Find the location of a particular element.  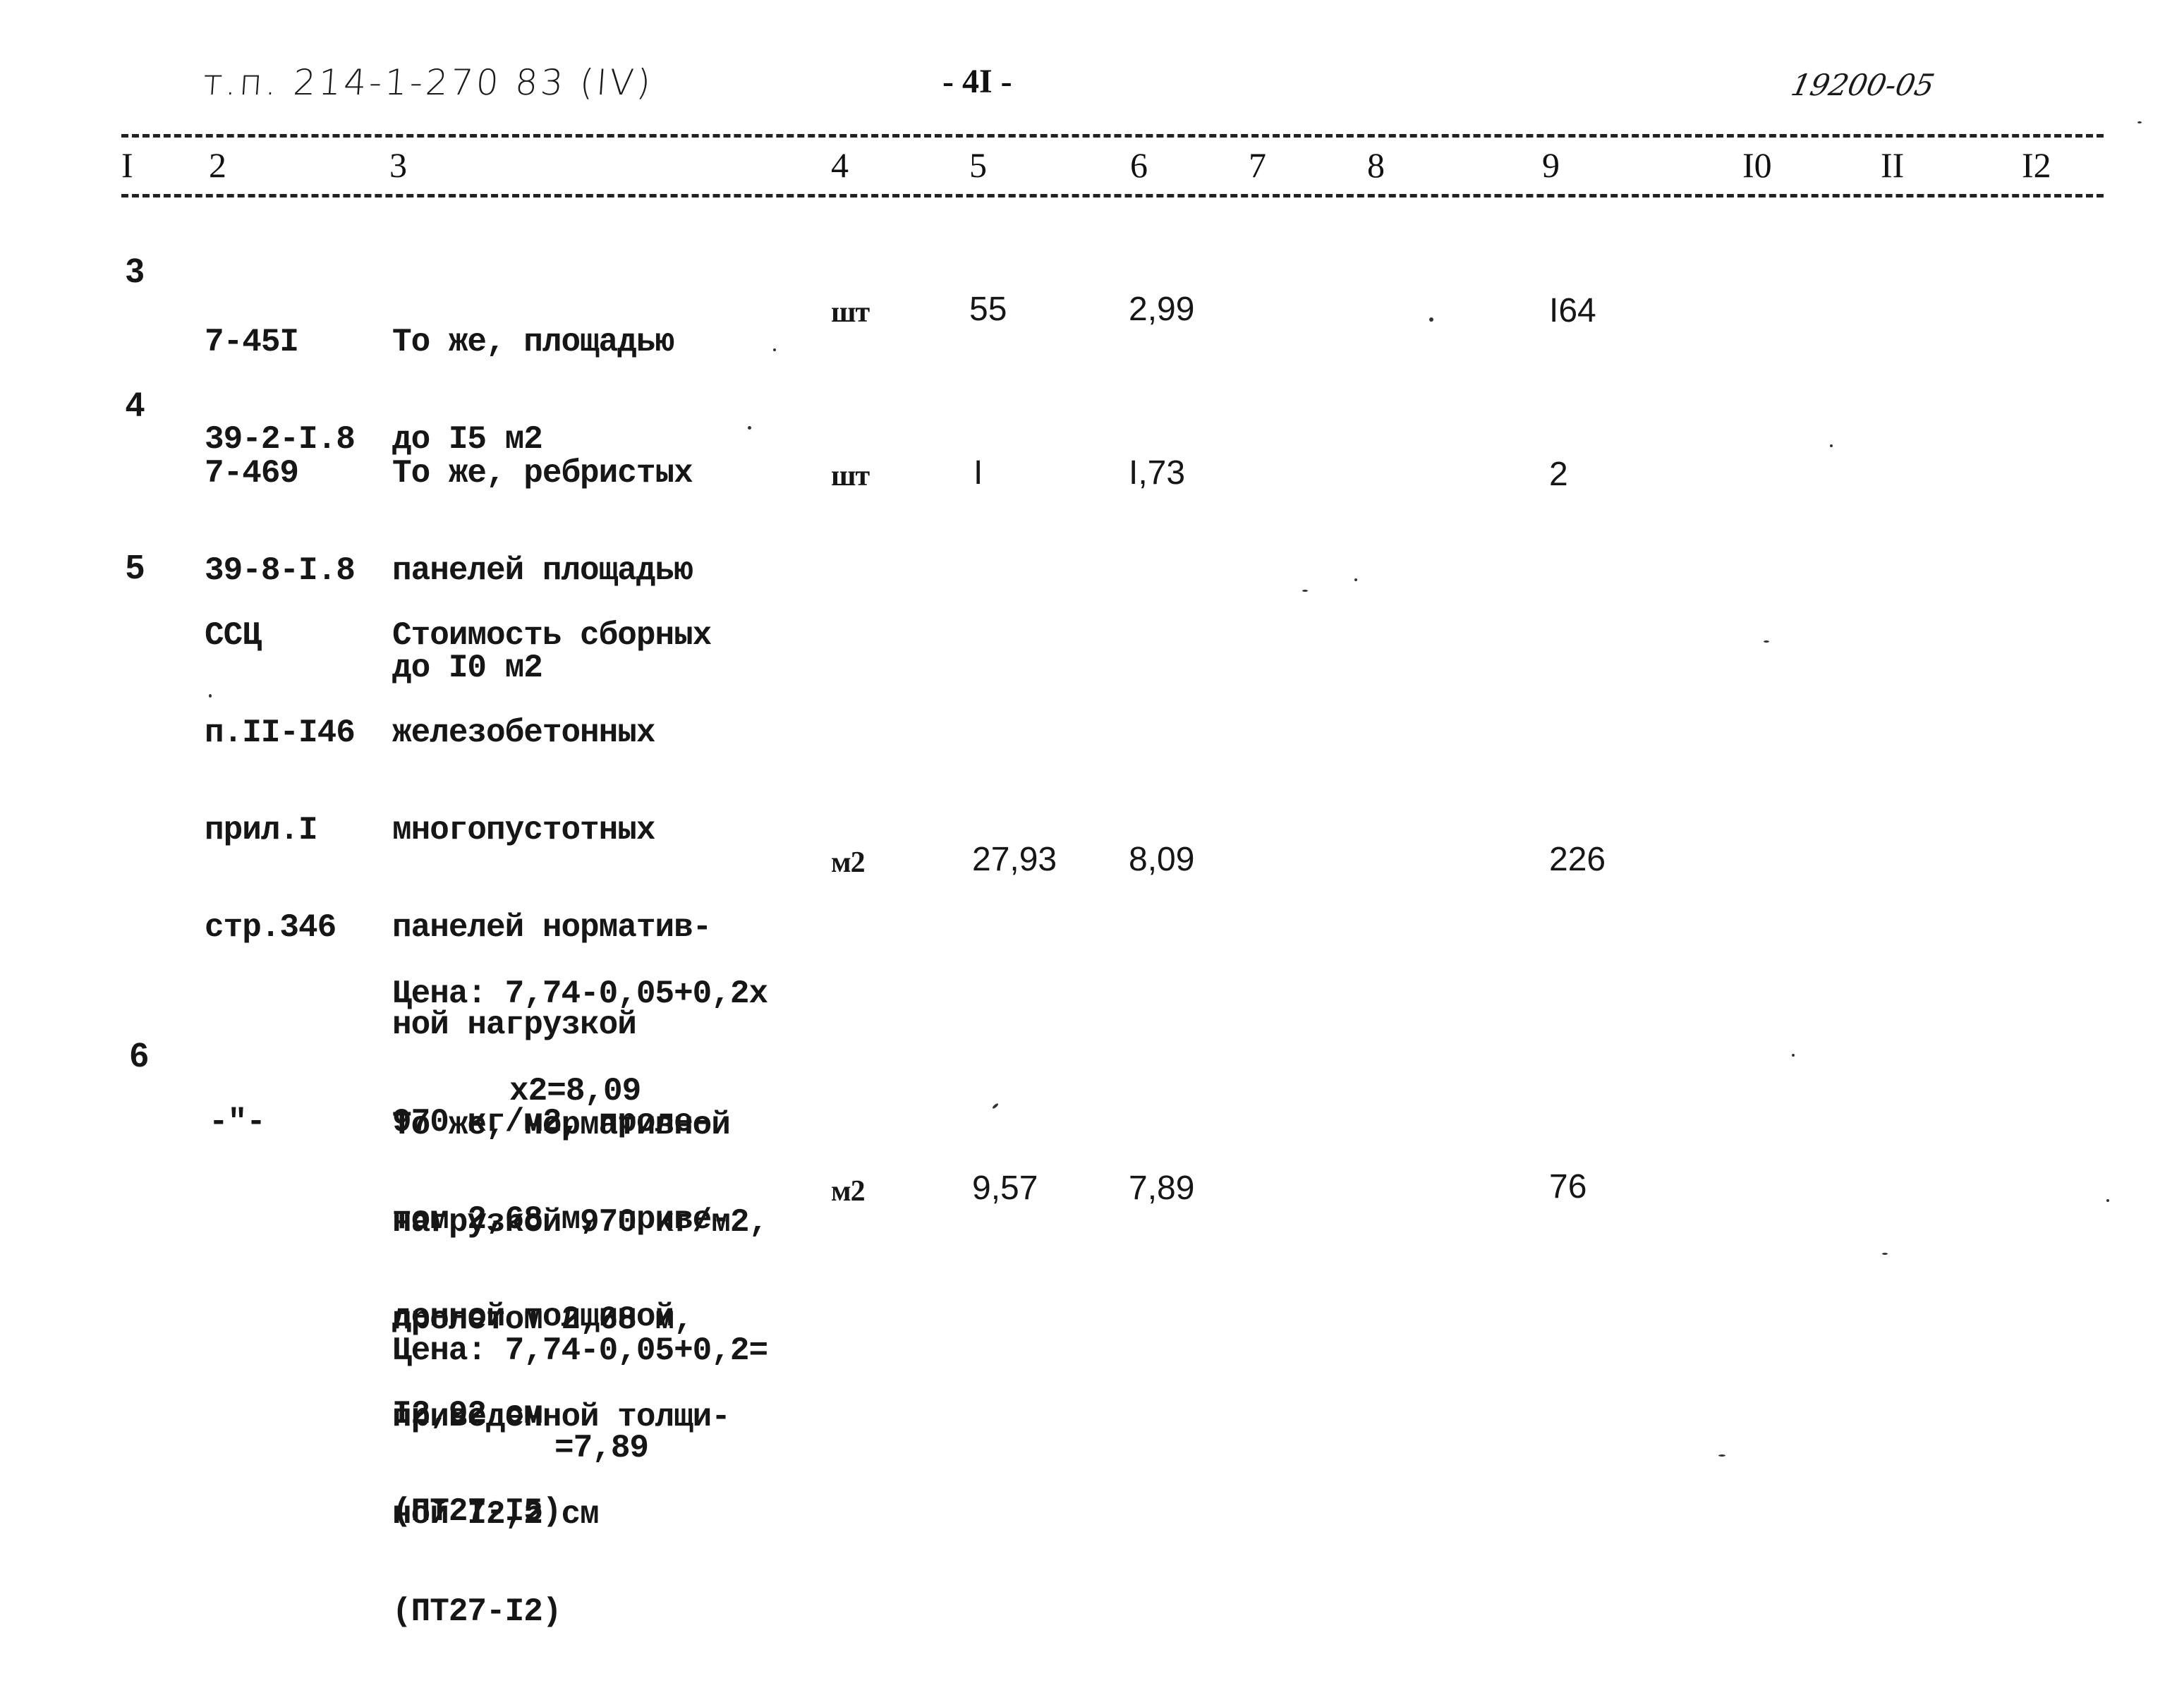

description-line: нагрузкой 970 кг/м2, is located at coordinates (580, 1222).